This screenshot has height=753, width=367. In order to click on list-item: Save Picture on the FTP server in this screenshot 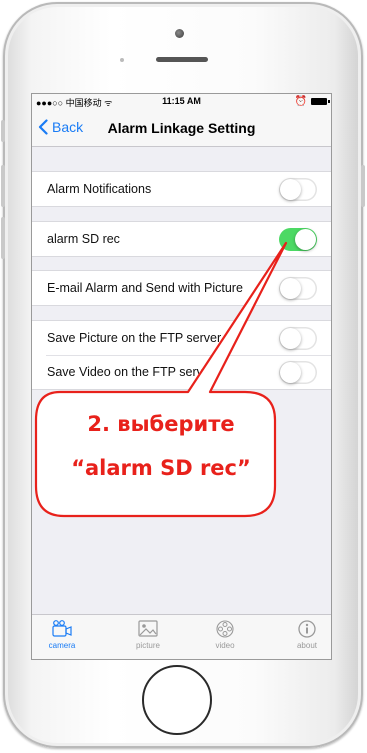, I will do `click(181, 338)`.